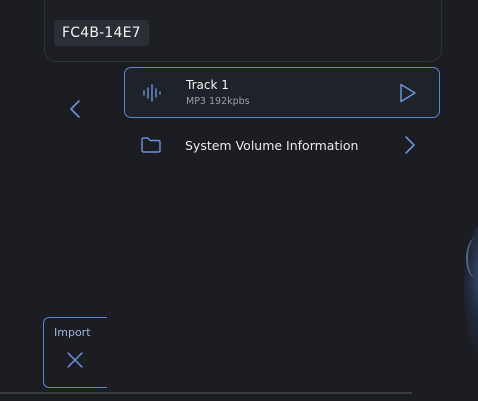  I want to click on play-button, so click(407, 93).